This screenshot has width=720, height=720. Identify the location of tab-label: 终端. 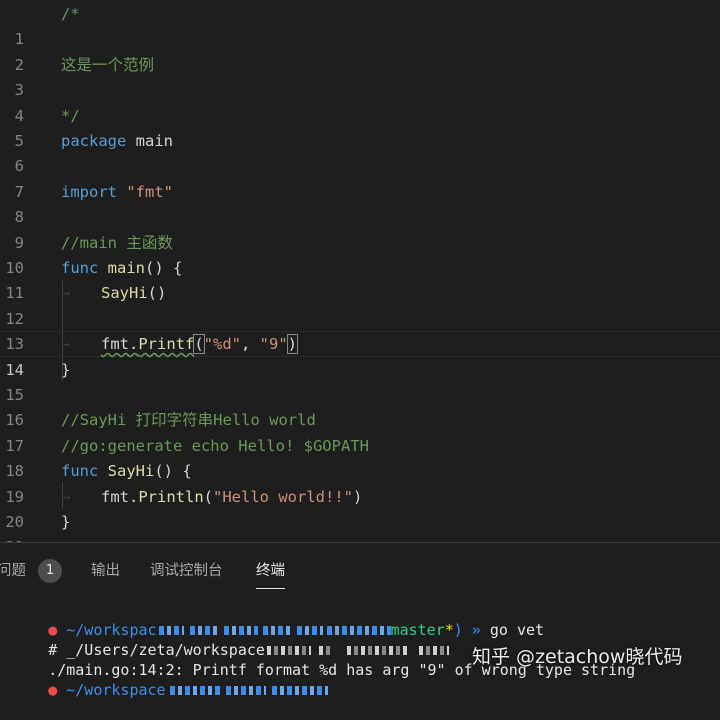
(270, 571).